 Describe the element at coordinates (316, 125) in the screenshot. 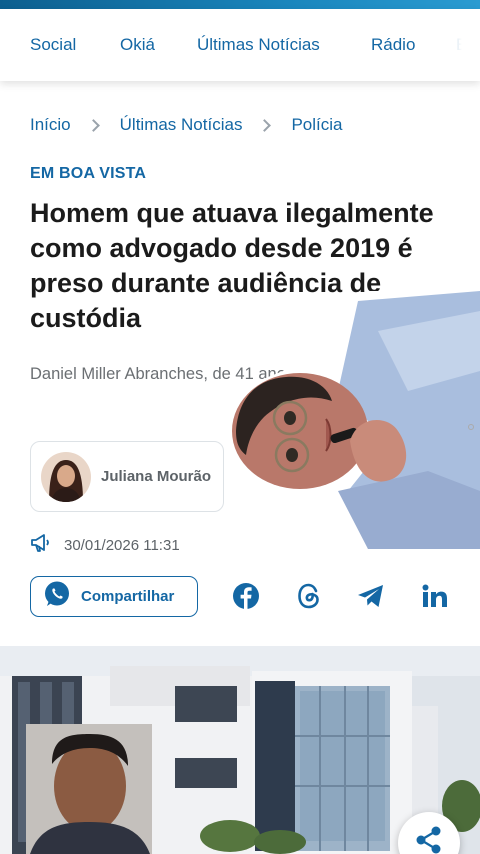

I see `breadcrumb-policia: Polícia` at that location.